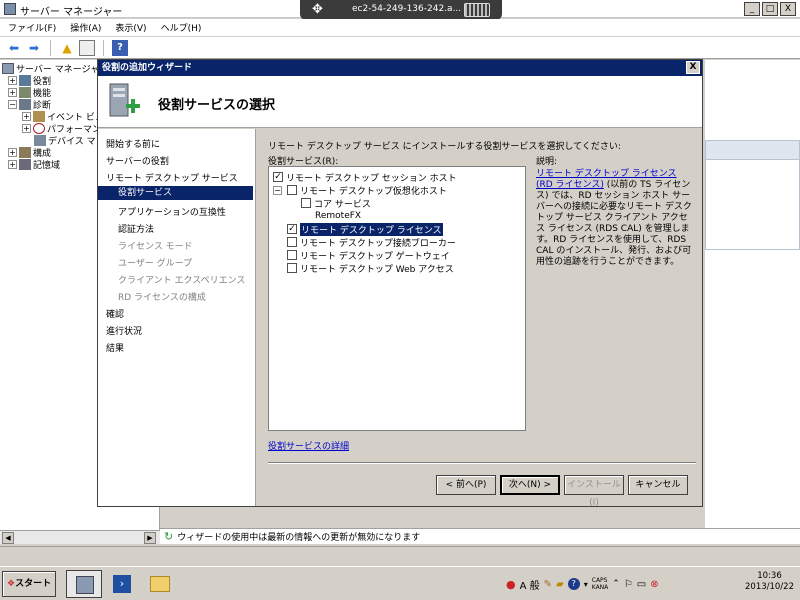 The height and width of the screenshot is (600, 800). Describe the element at coordinates (477, 10) in the screenshot. I see `keyboard-icon` at that location.